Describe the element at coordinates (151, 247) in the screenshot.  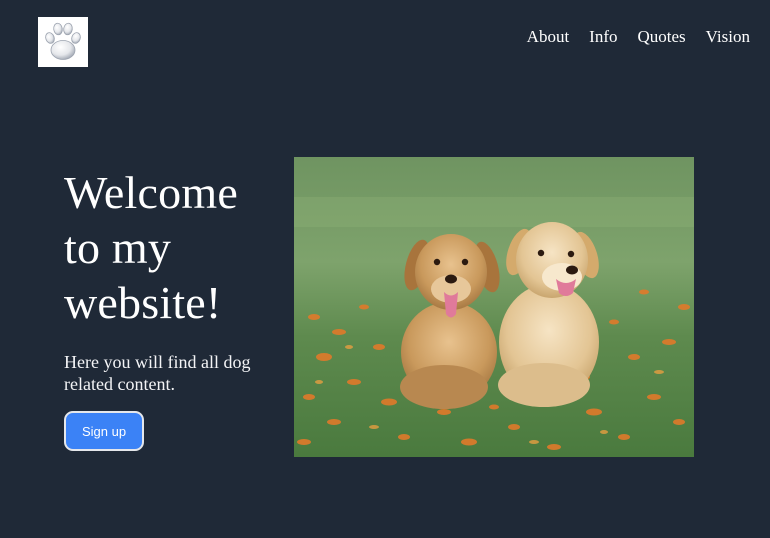
I see `hero-title: Welcome to my website!` at that location.